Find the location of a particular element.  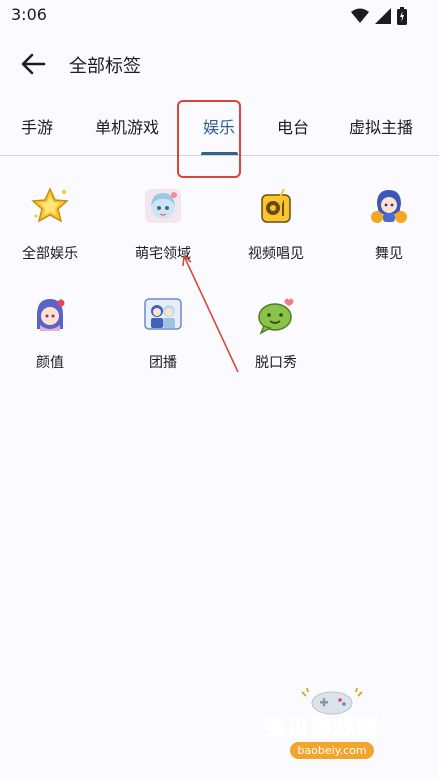

beauty-girl-icon is located at coordinates (51, 315).